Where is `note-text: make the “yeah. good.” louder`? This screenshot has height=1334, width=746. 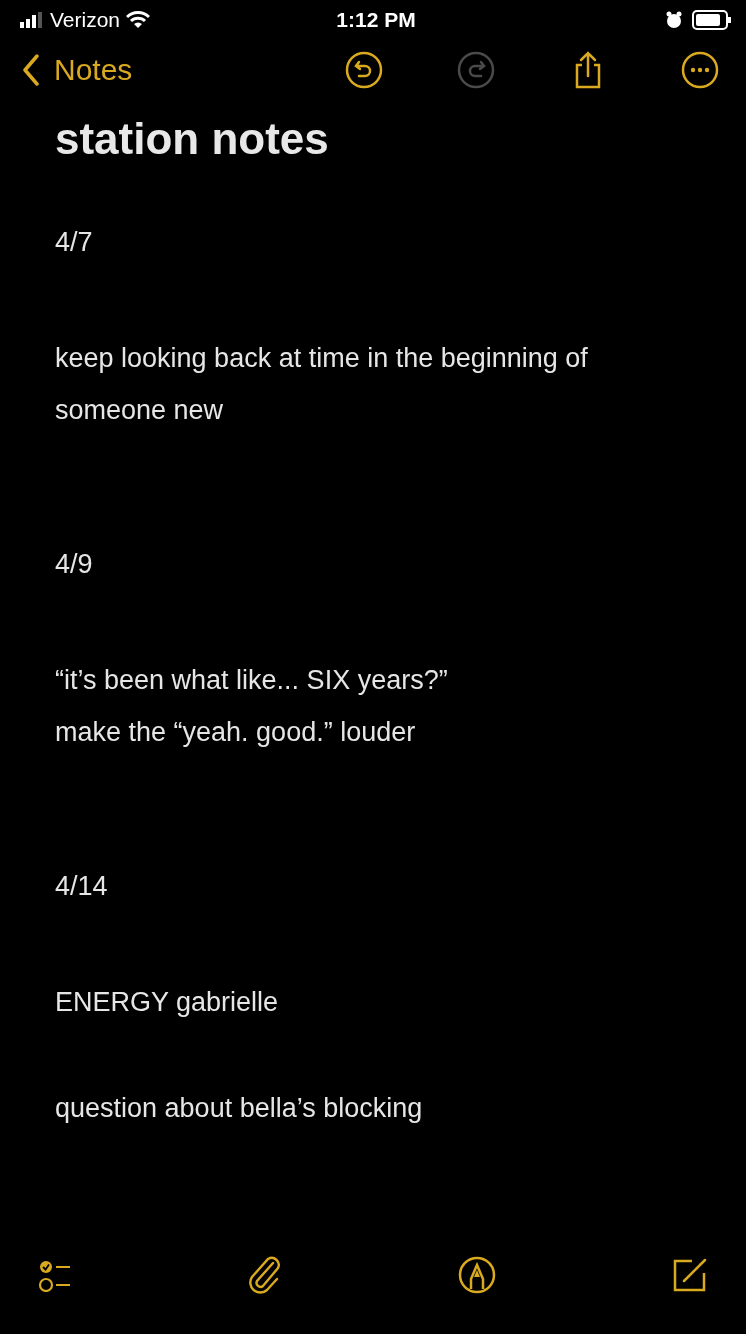
note-text: make the “yeah. good.” louder is located at coordinates (236, 732).